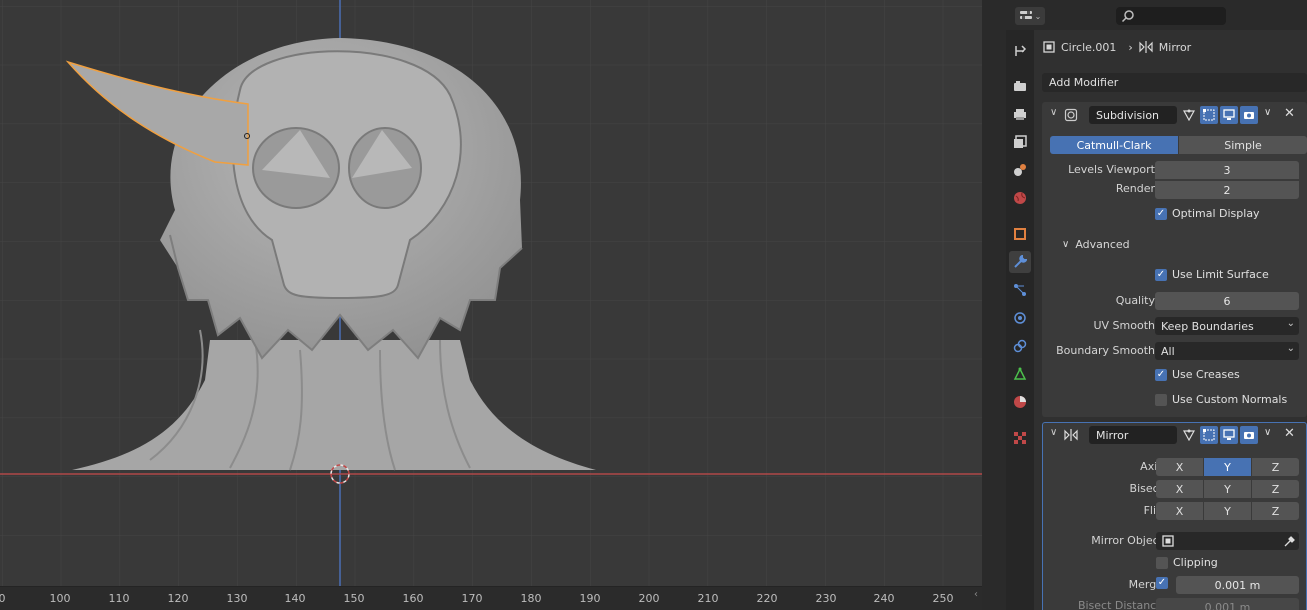  What do you see at coordinates (1227, 351) in the screenshot?
I see `boundary-smooth-dropdown: All ⌄` at bounding box center [1227, 351].